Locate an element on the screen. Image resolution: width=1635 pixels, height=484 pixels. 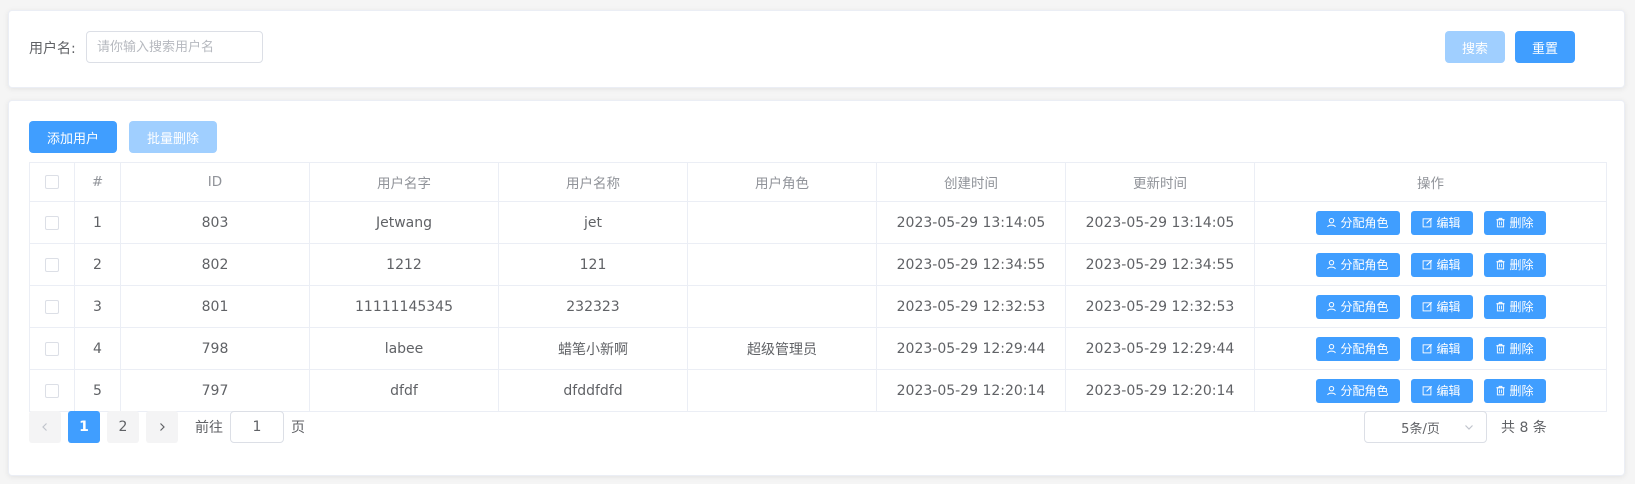
header-actions: 操作 is located at coordinates (1430, 182).